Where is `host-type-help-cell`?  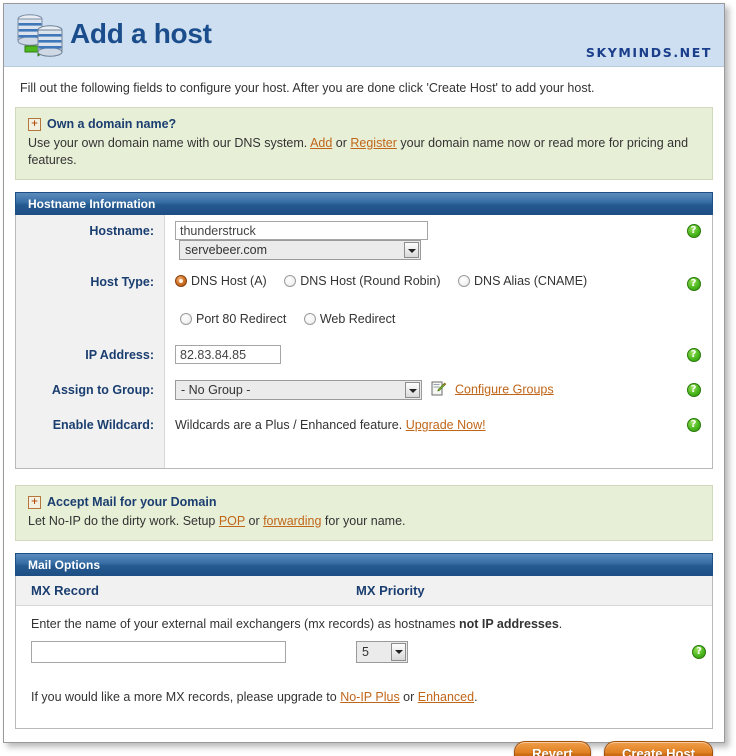
host-type-help-cell is located at coordinates (693, 282).